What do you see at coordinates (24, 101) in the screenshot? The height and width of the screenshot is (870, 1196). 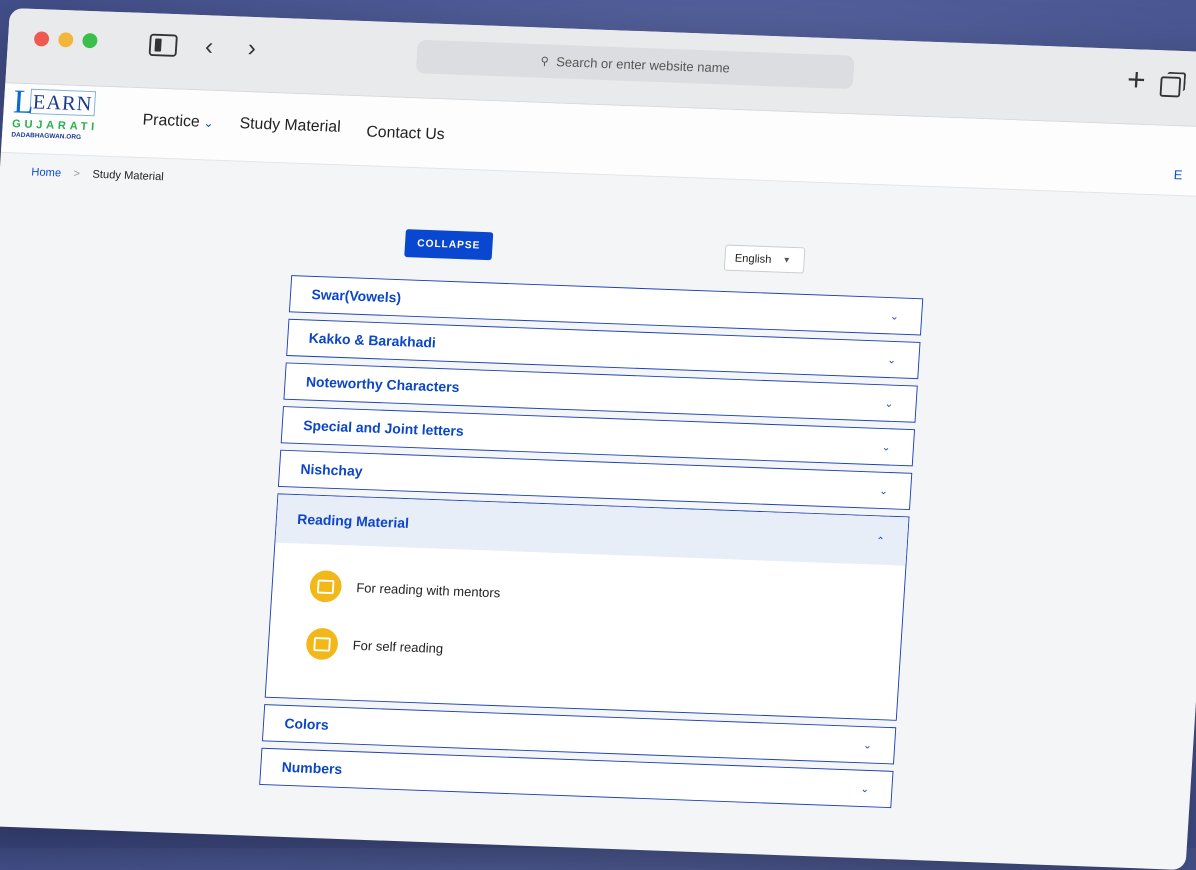 I see `logo-letter: L` at bounding box center [24, 101].